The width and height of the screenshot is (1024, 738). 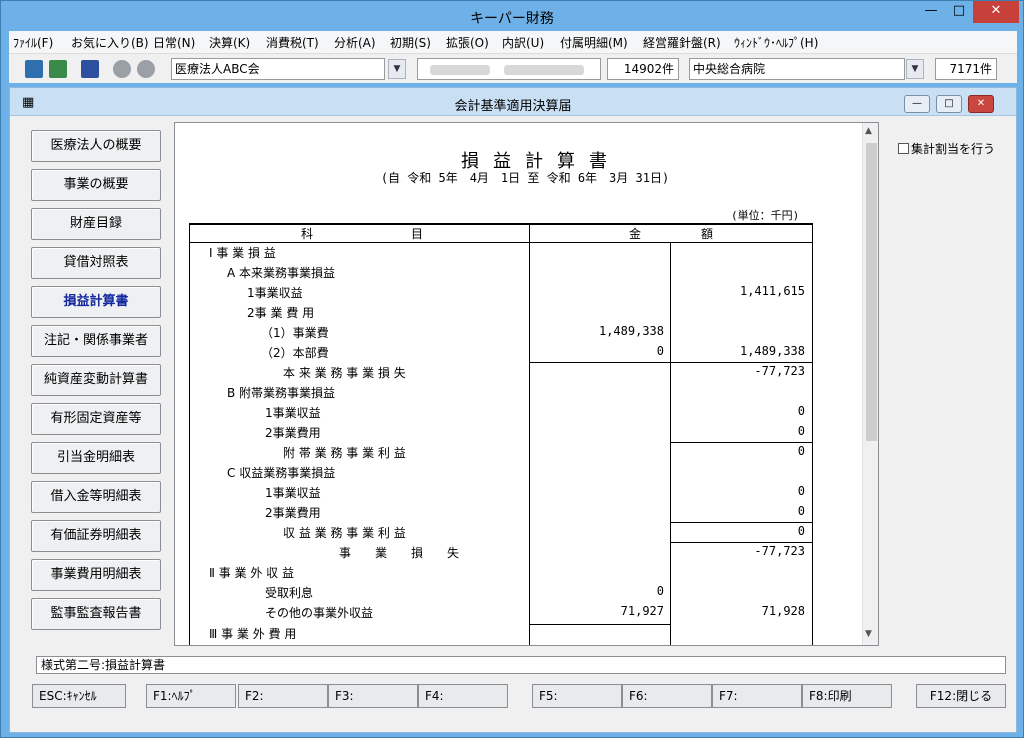 I want to click on f6-button: F6:, so click(x=667, y=696).